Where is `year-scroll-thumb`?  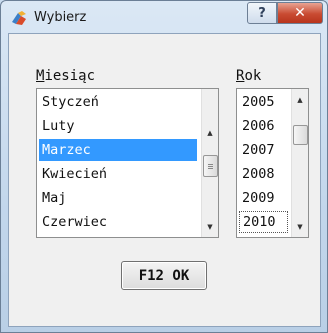 year-scroll-thumb is located at coordinates (300, 135).